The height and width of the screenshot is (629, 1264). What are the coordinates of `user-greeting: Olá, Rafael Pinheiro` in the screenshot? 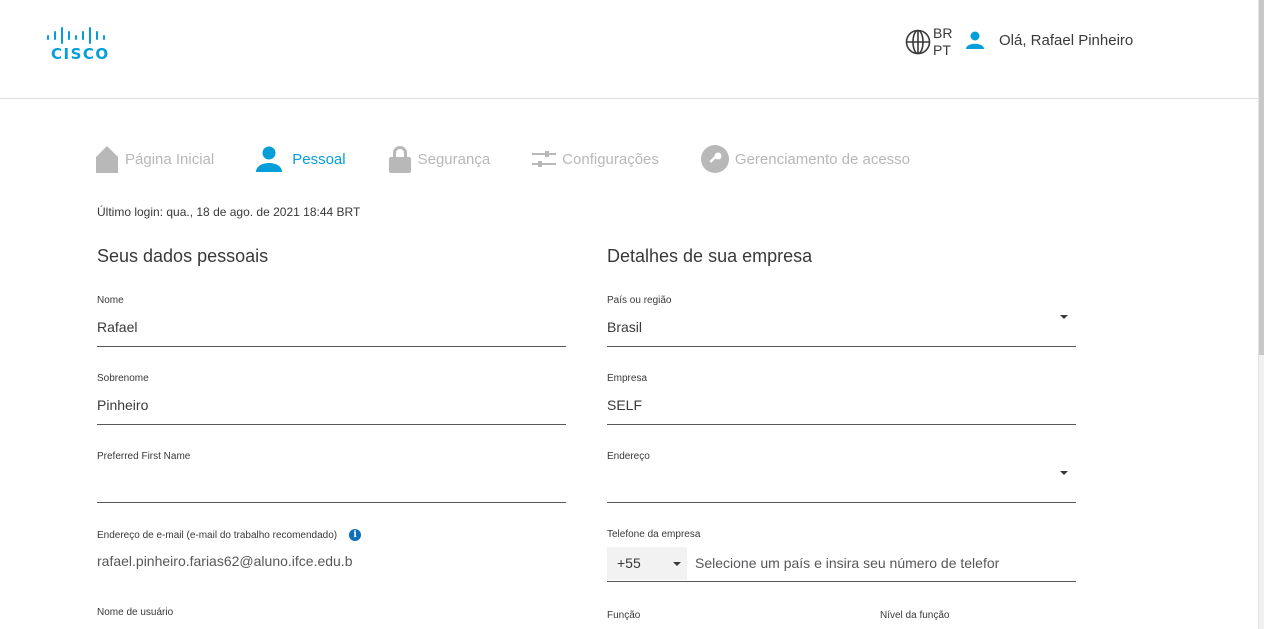 It's located at (1066, 40).